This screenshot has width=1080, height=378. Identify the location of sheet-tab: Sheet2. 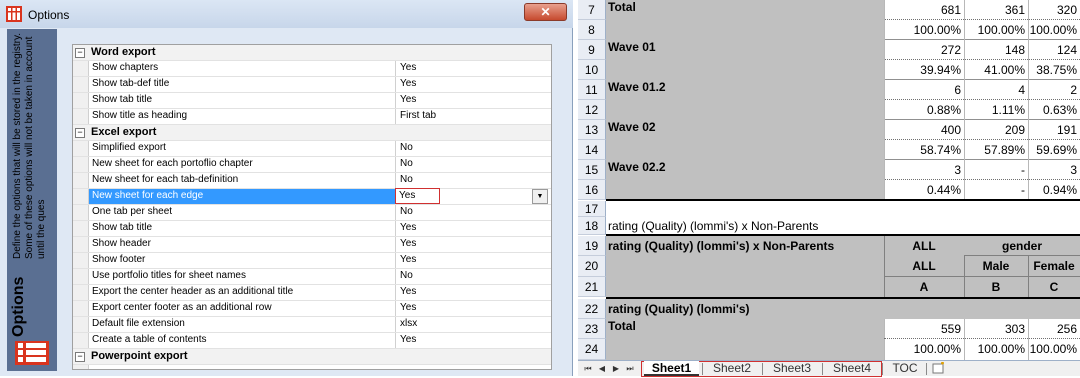
(732, 368).